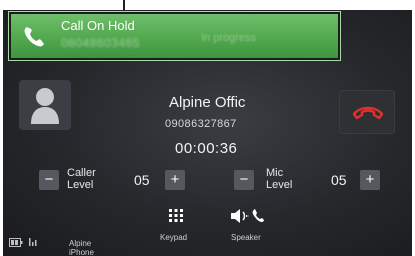  I want to click on caller-number: 09086327867, so click(201, 124).